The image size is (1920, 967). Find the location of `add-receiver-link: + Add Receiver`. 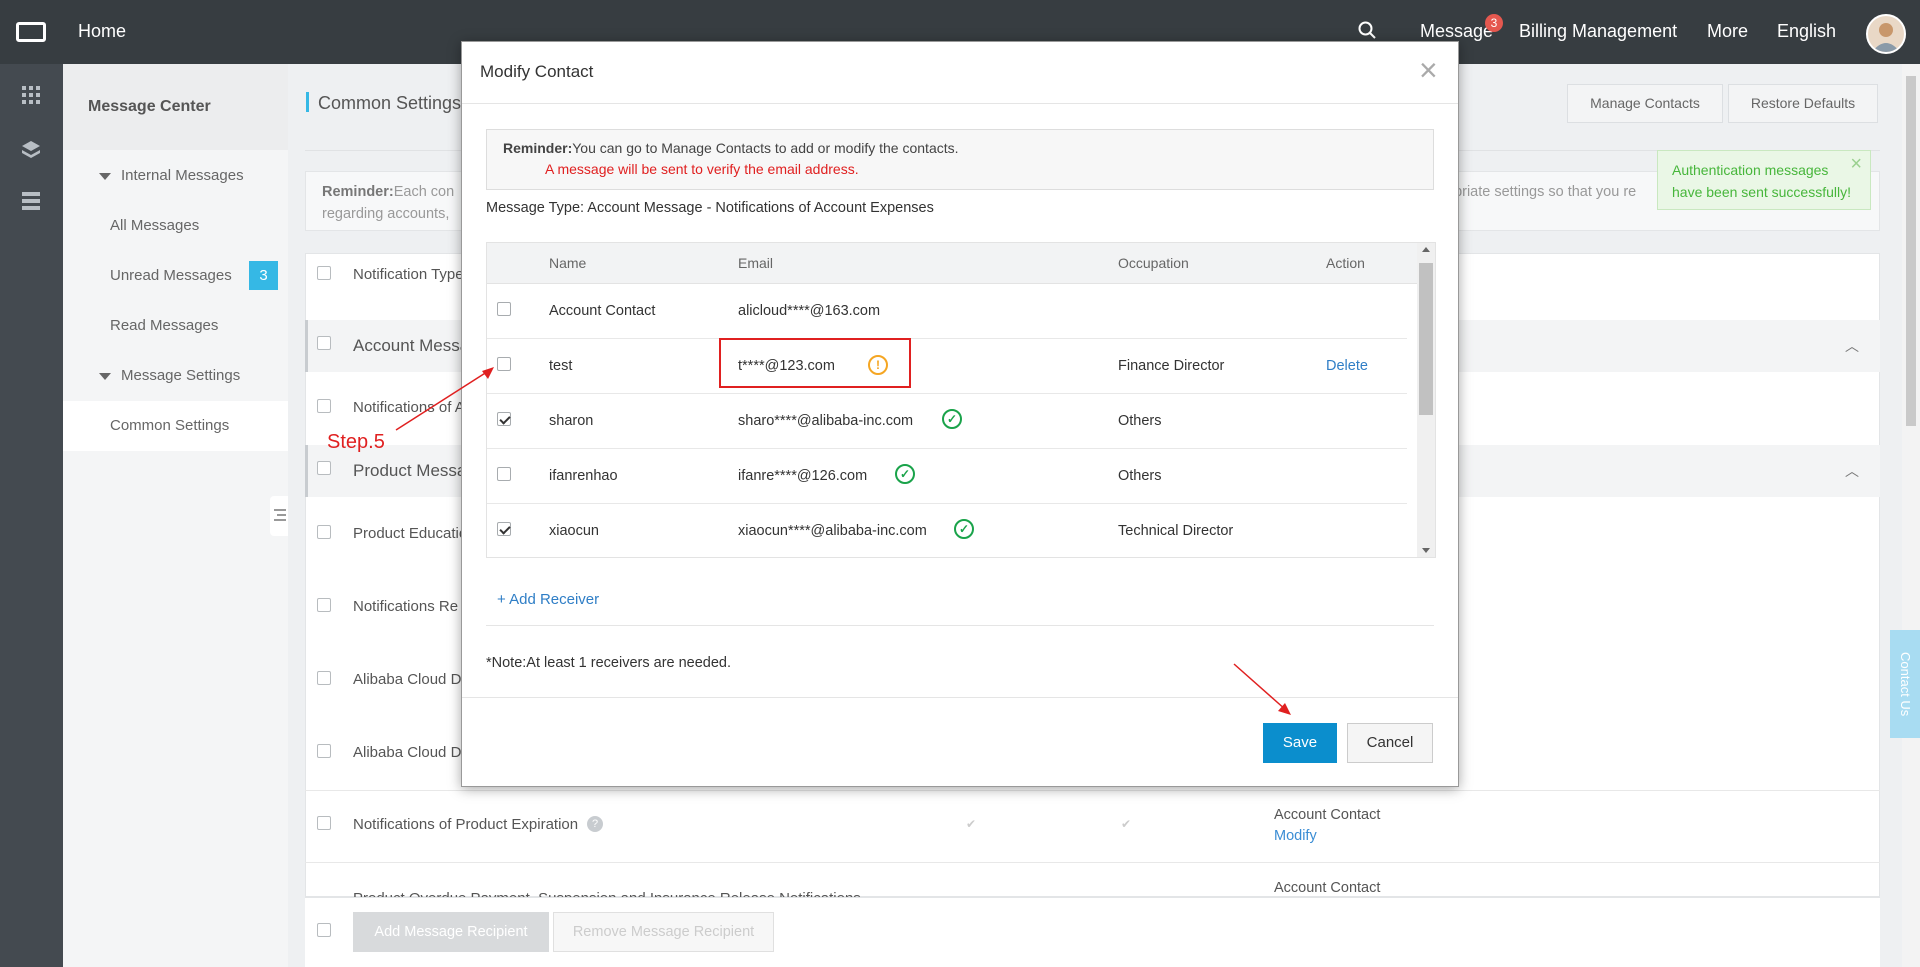

add-receiver-link: + Add Receiver is located at coordinates (548, 599).